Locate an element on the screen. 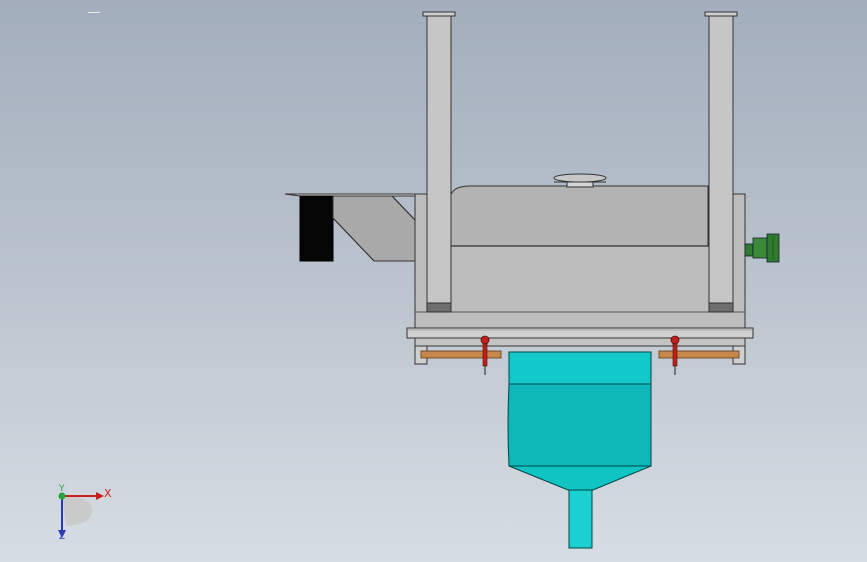 This screenshot has width=867, height=562. outlet-hopper is located at coordinates (579, 450).